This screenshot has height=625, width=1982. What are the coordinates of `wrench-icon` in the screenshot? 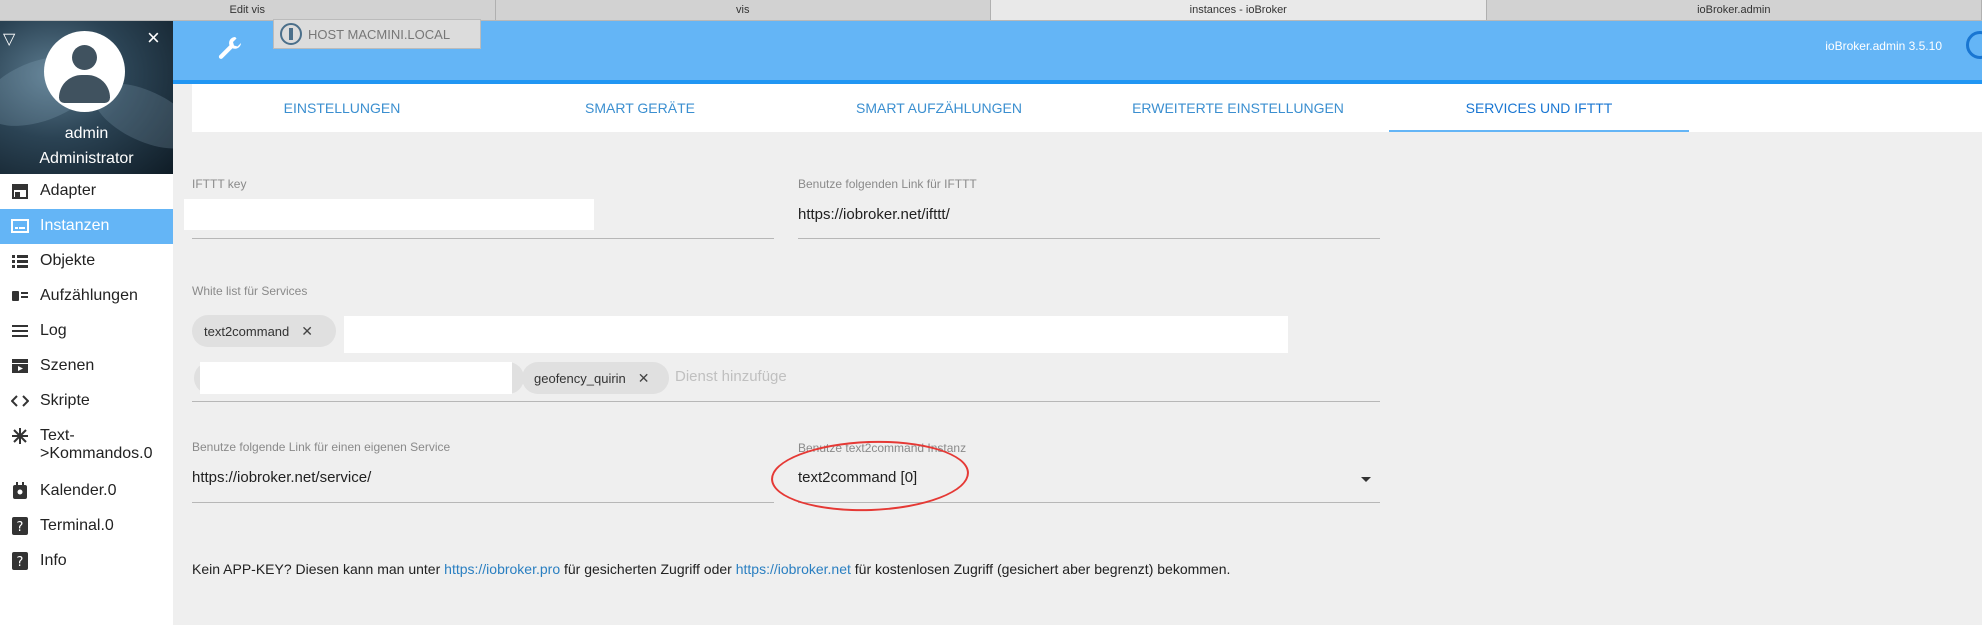 It's located at (230, 51).